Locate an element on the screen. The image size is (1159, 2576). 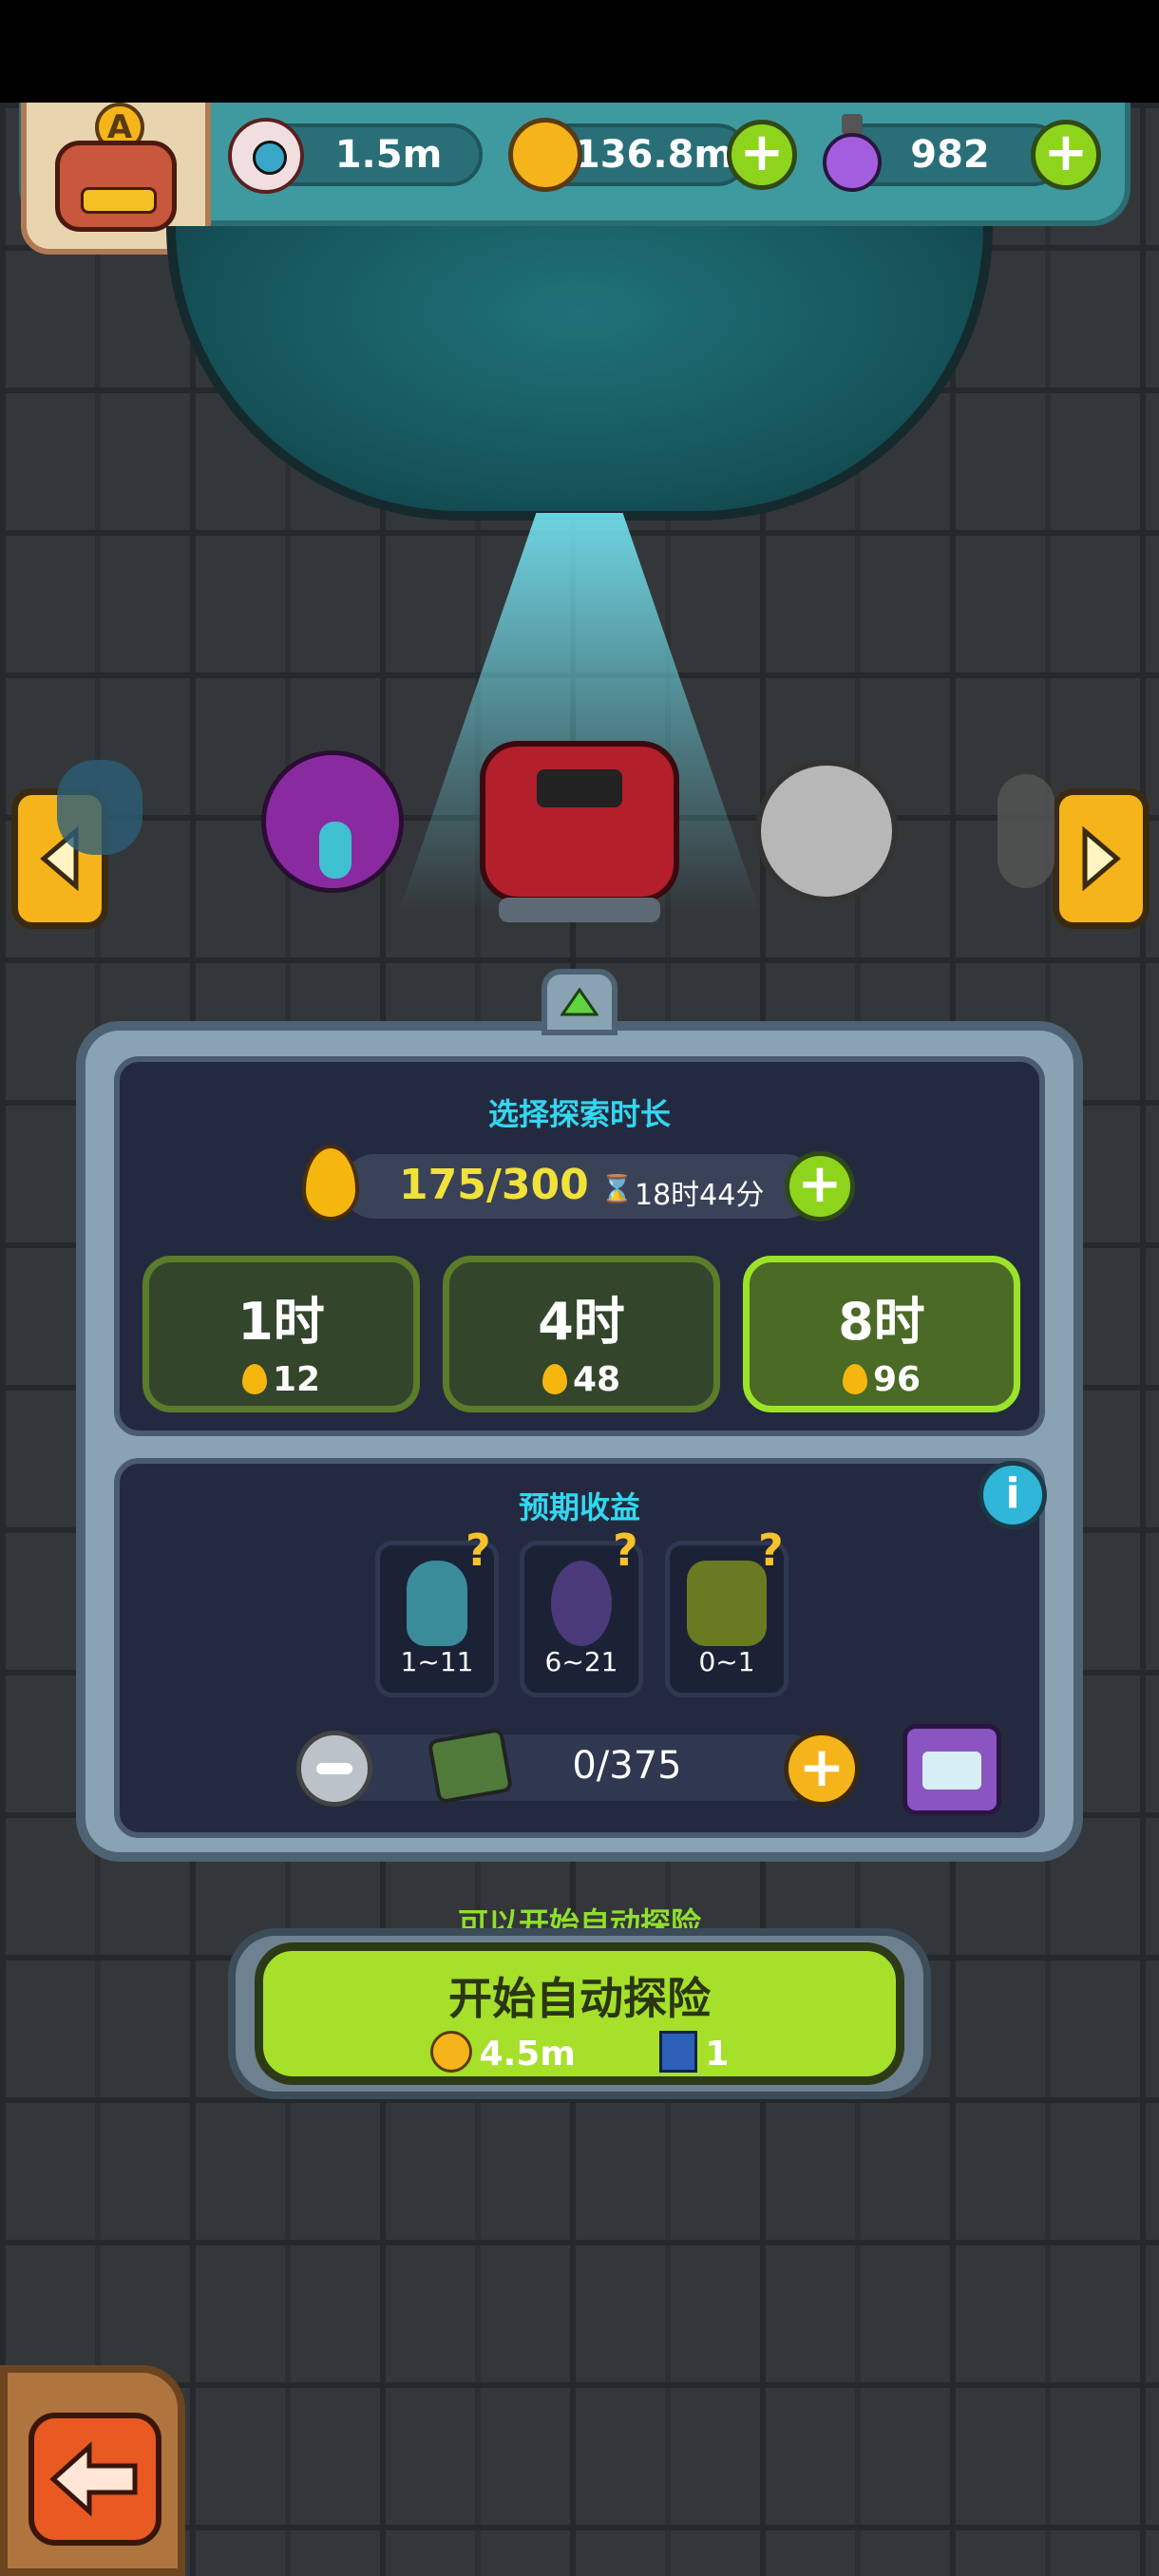
back-arrow-icon is located at coordinates (93, 2479).